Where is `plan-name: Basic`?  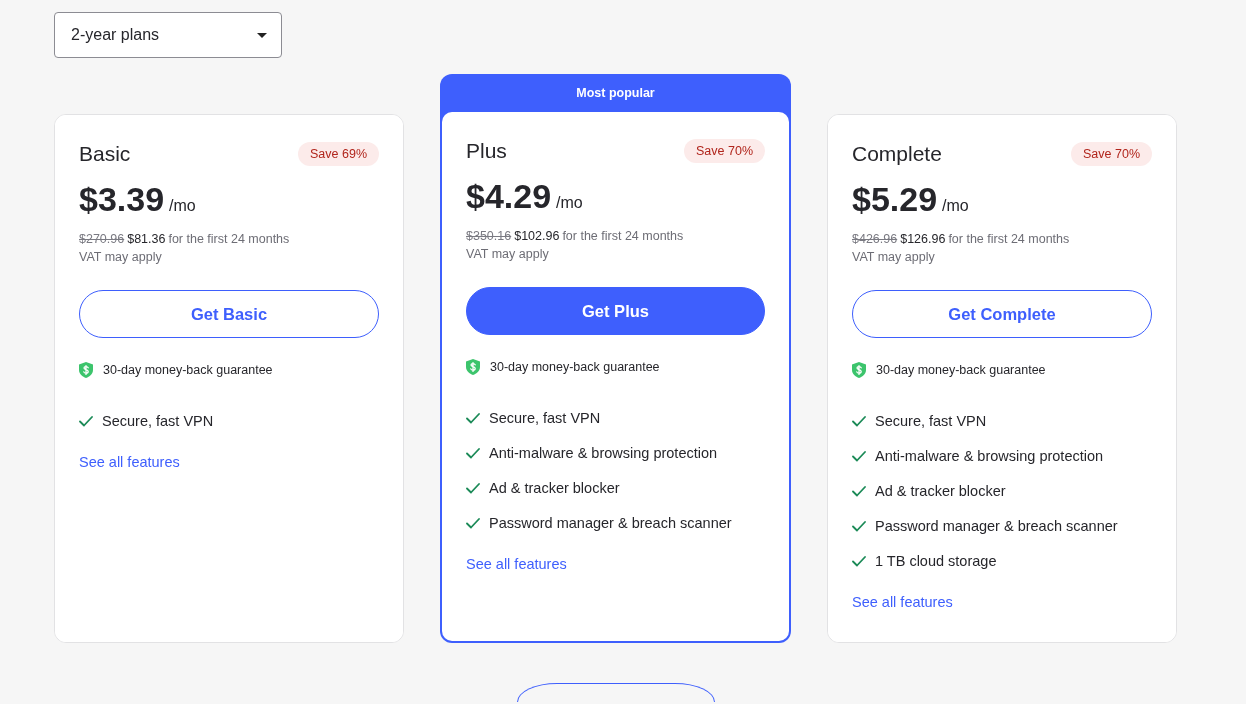 plan-name: Basic is located at coordinates (105, 154).